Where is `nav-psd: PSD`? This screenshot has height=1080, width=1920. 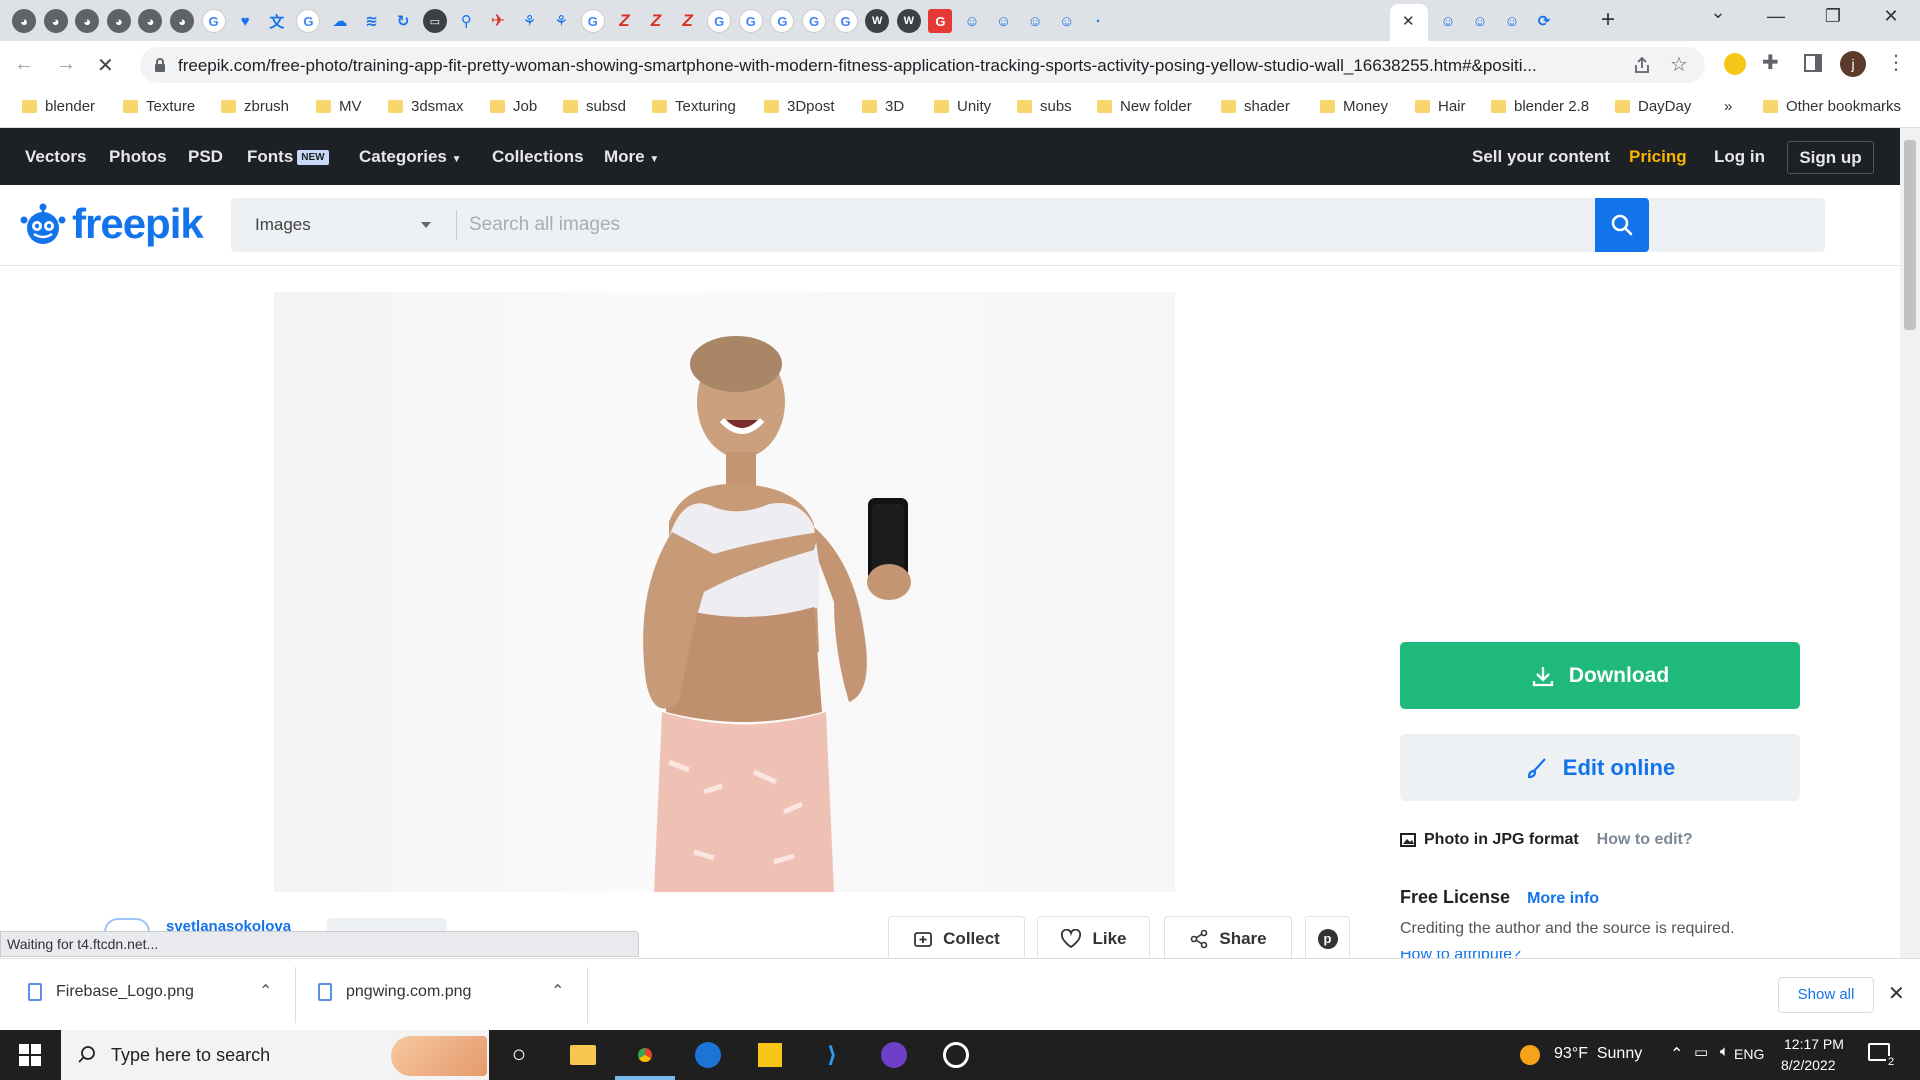 nav-psd: PSD is located at coordinates (205, 157).